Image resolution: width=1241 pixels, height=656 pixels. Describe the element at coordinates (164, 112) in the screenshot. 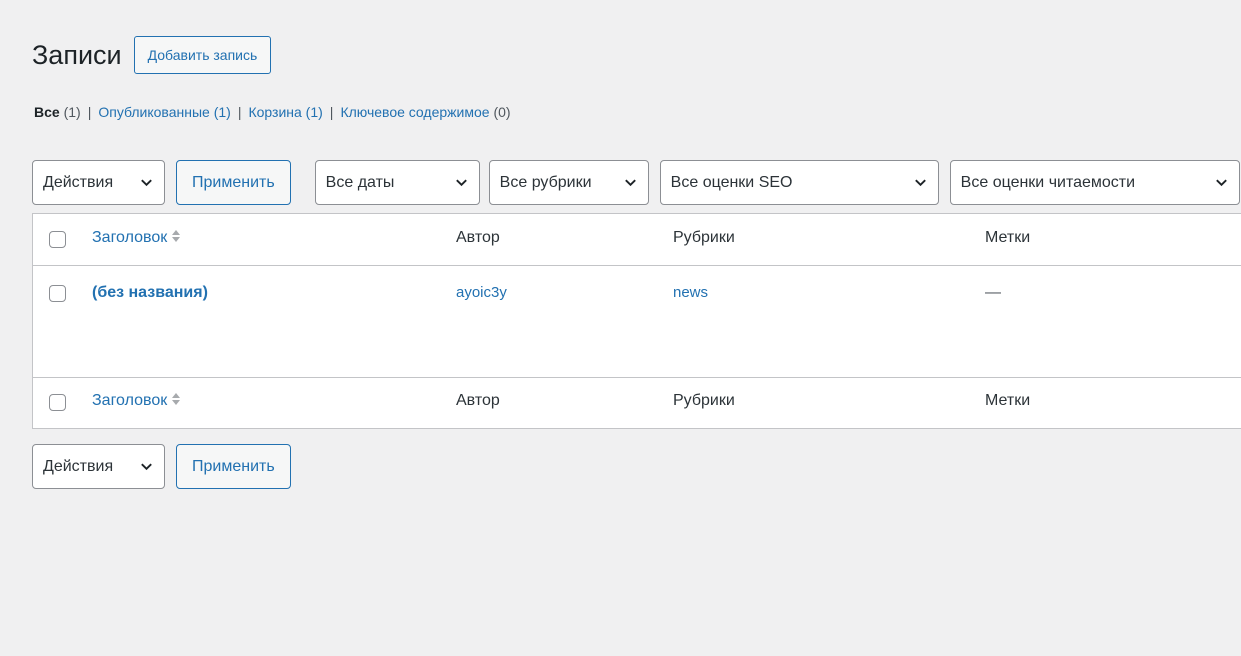

I see `view-published: Опубликованные (1)` at that location.